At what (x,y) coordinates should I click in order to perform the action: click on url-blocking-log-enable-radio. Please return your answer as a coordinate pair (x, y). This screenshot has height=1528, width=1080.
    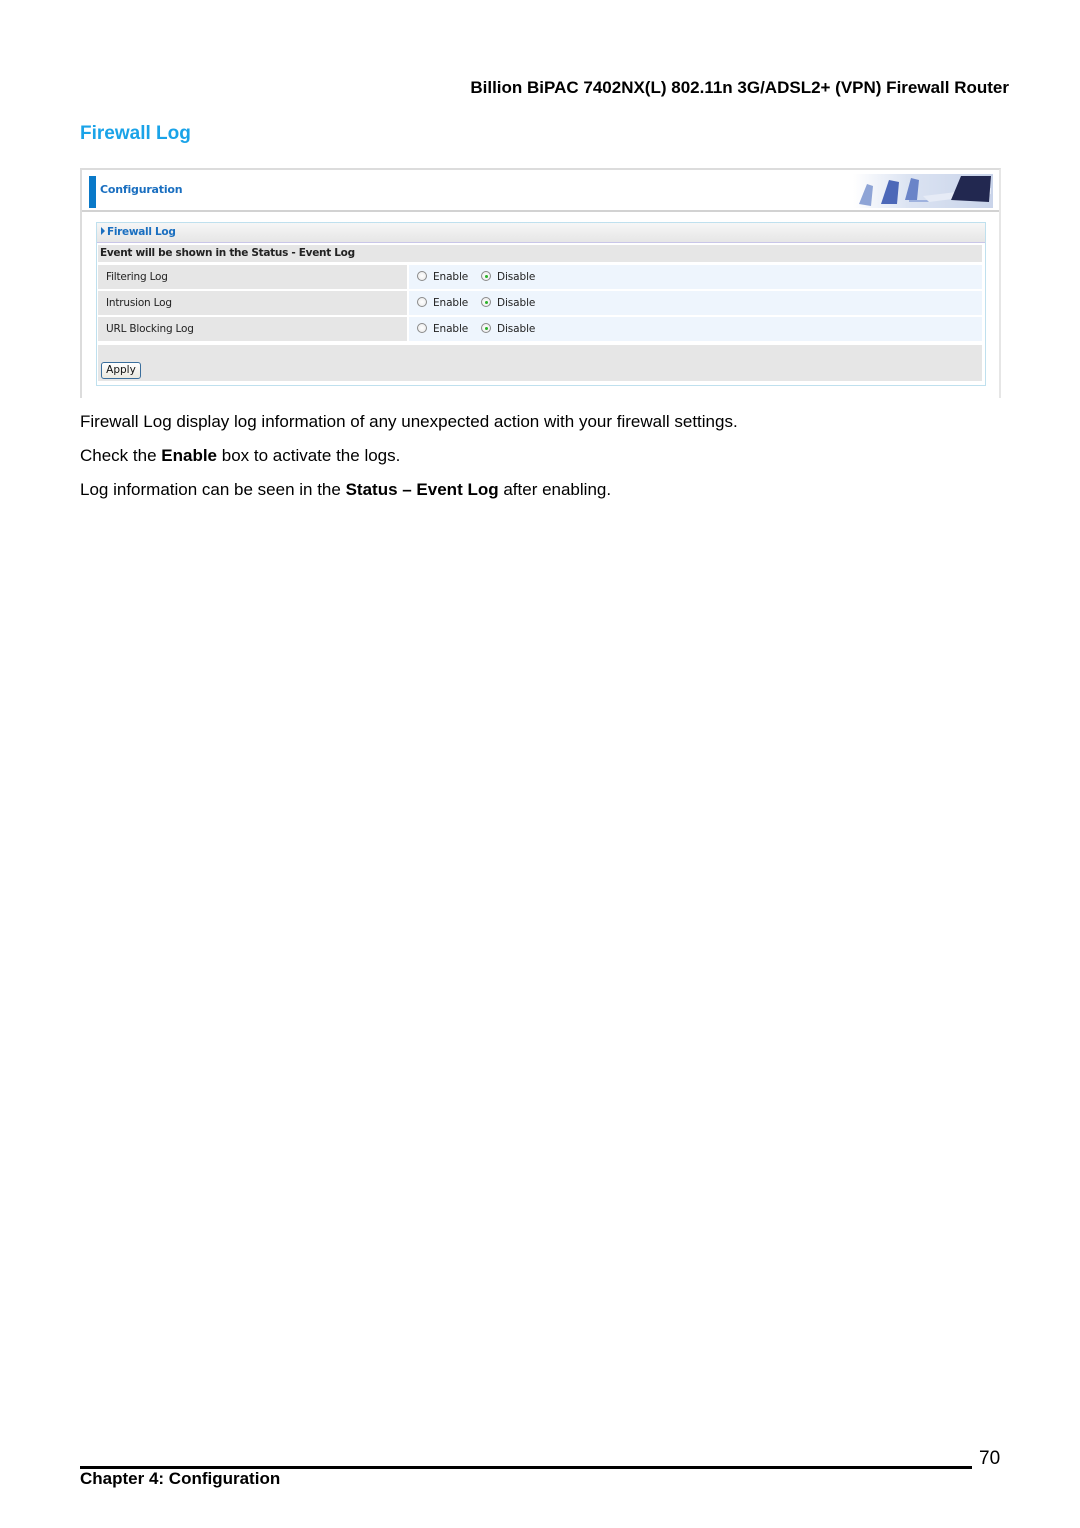
    Looking at the image, I should click on (422, 328).